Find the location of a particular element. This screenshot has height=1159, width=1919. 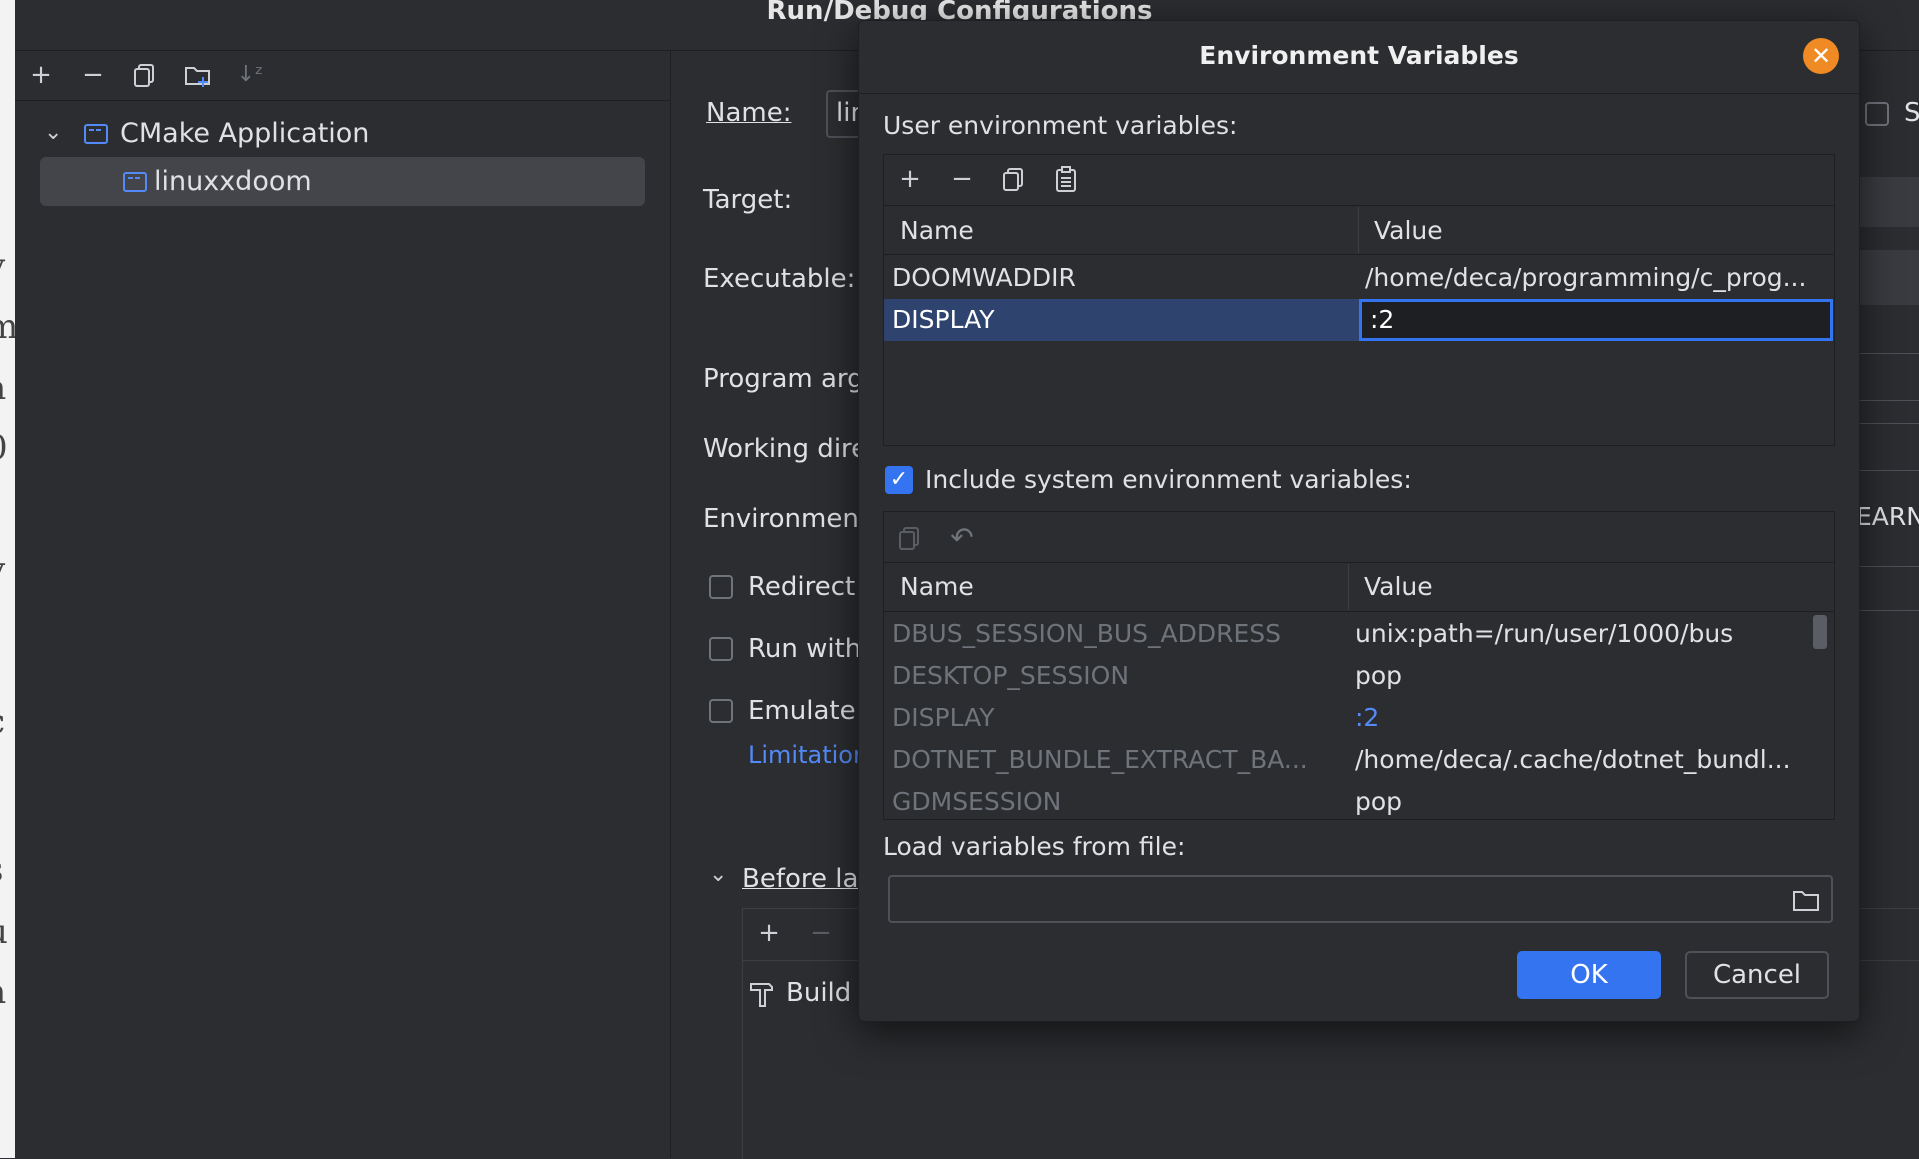

executable-label: Executable: is located at coordinates (779, 279).